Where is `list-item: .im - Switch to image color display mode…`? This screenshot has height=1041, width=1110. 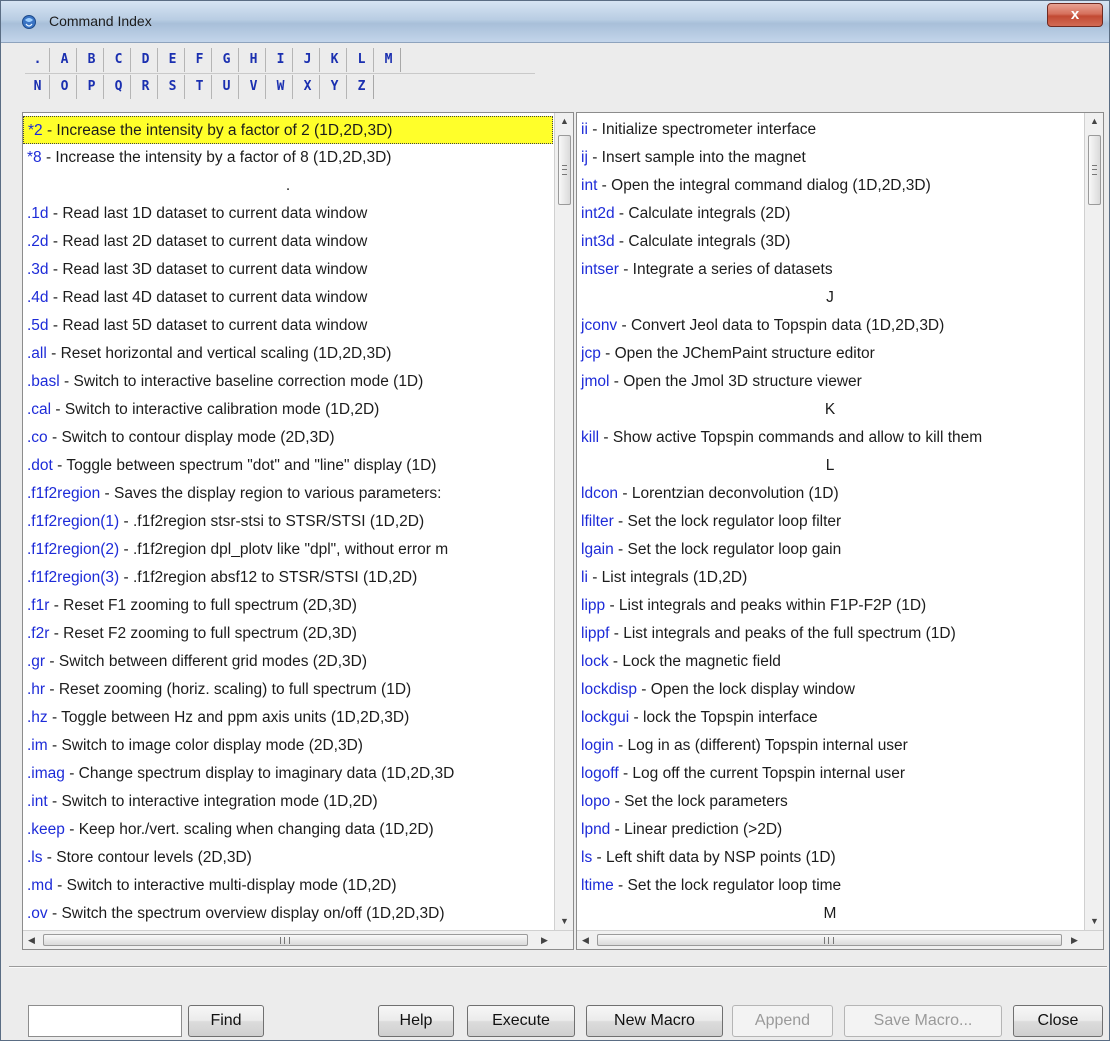 list-item: .im - Switch to image color display mode… is located at coordinates (288, 746).